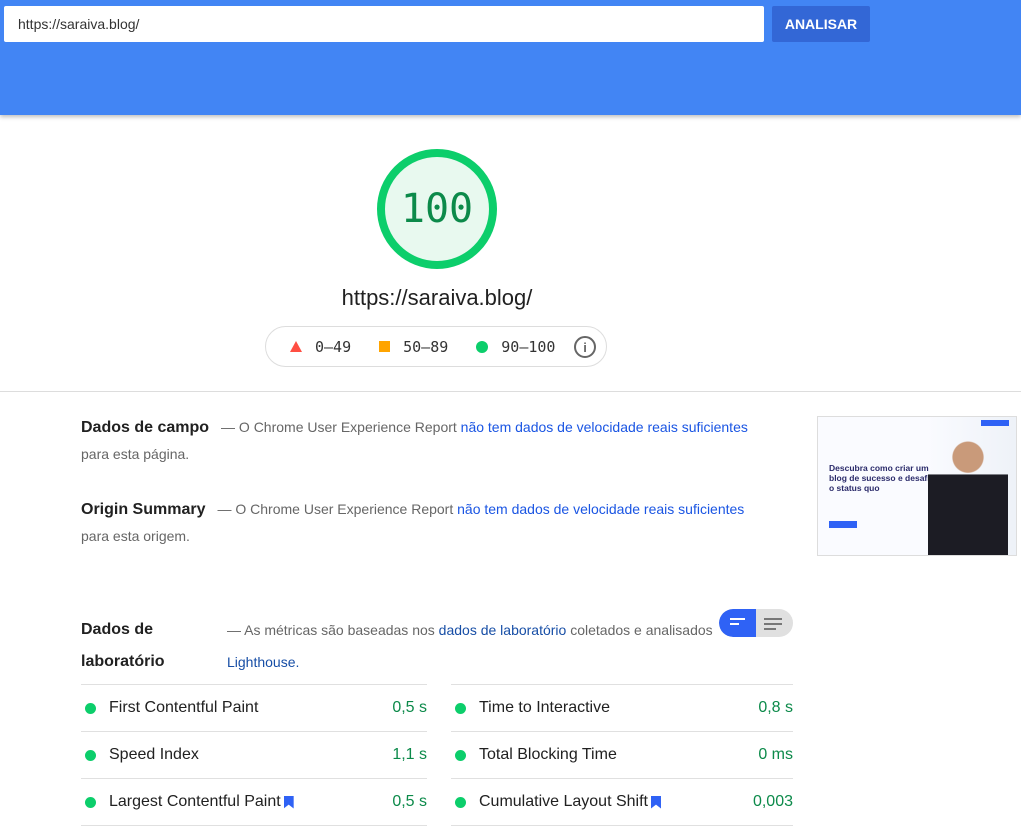 Image resolution: width=1021 pixels, height=826 pixels. I want to click on metric-row: Largest Contentful Paint 0,5 s, so click(254, 801).